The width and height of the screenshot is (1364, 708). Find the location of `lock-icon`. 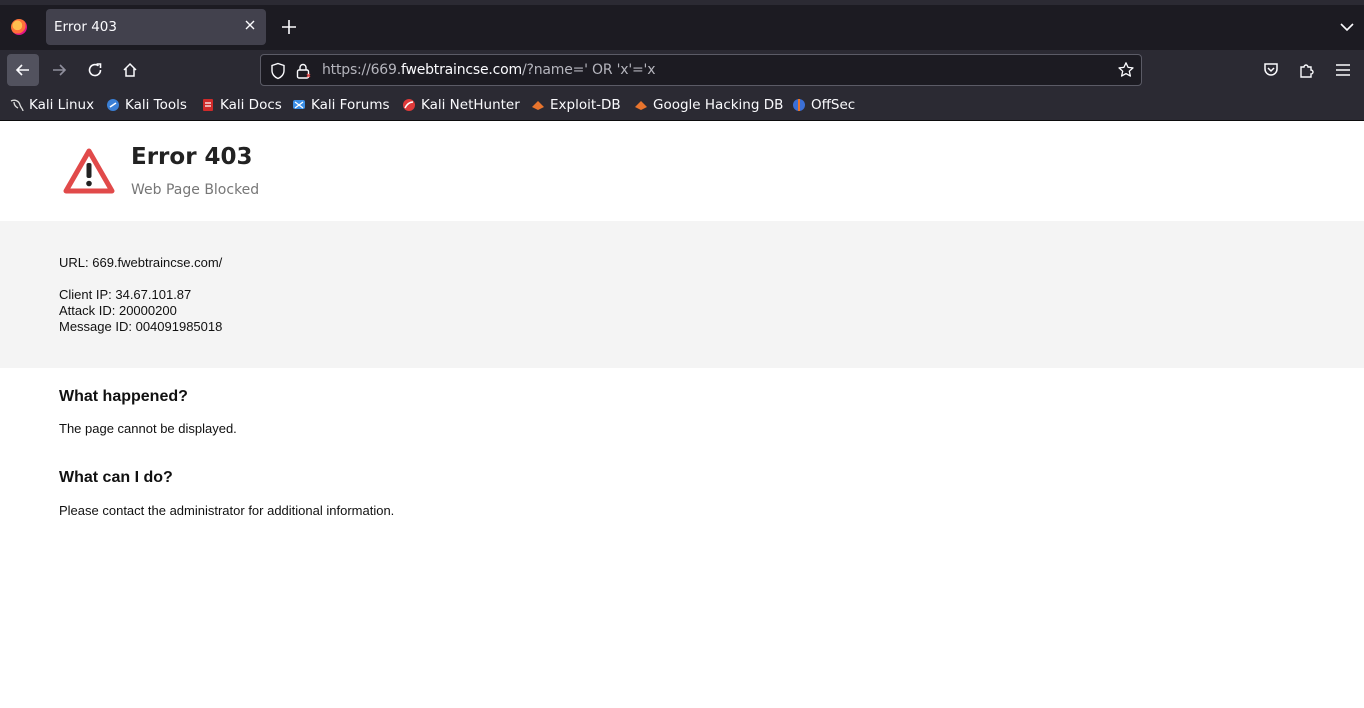

lock-icon is located at coordinates (303, 71).